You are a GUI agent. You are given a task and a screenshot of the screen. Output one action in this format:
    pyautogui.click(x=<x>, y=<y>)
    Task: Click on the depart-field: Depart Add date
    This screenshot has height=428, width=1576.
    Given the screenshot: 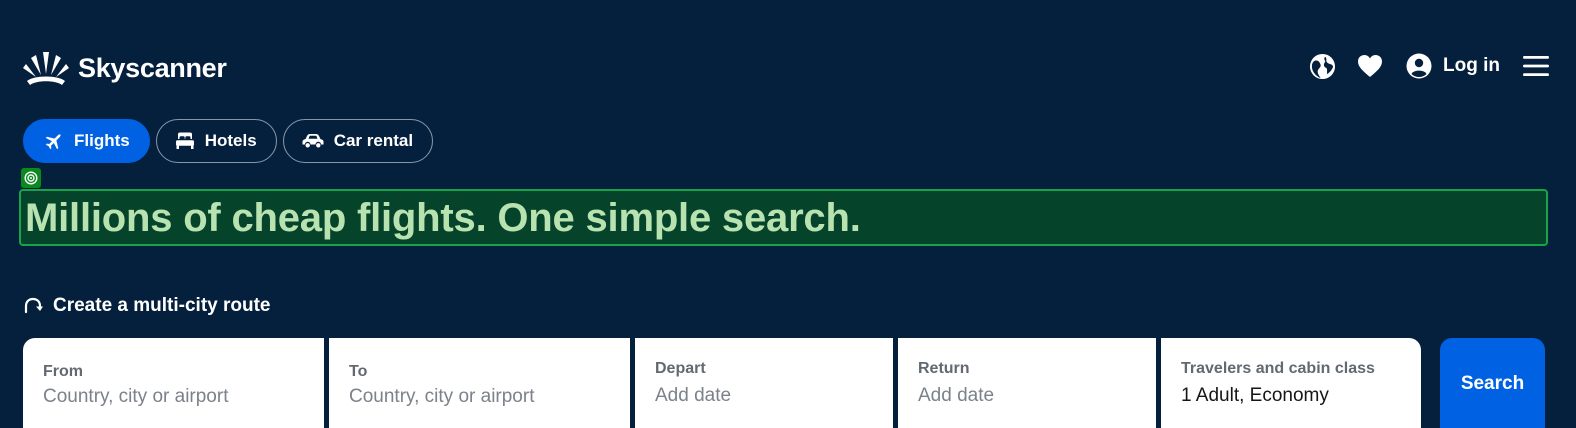 What is the action you would take?
    pyautogui.click(x=764, y=383)
    